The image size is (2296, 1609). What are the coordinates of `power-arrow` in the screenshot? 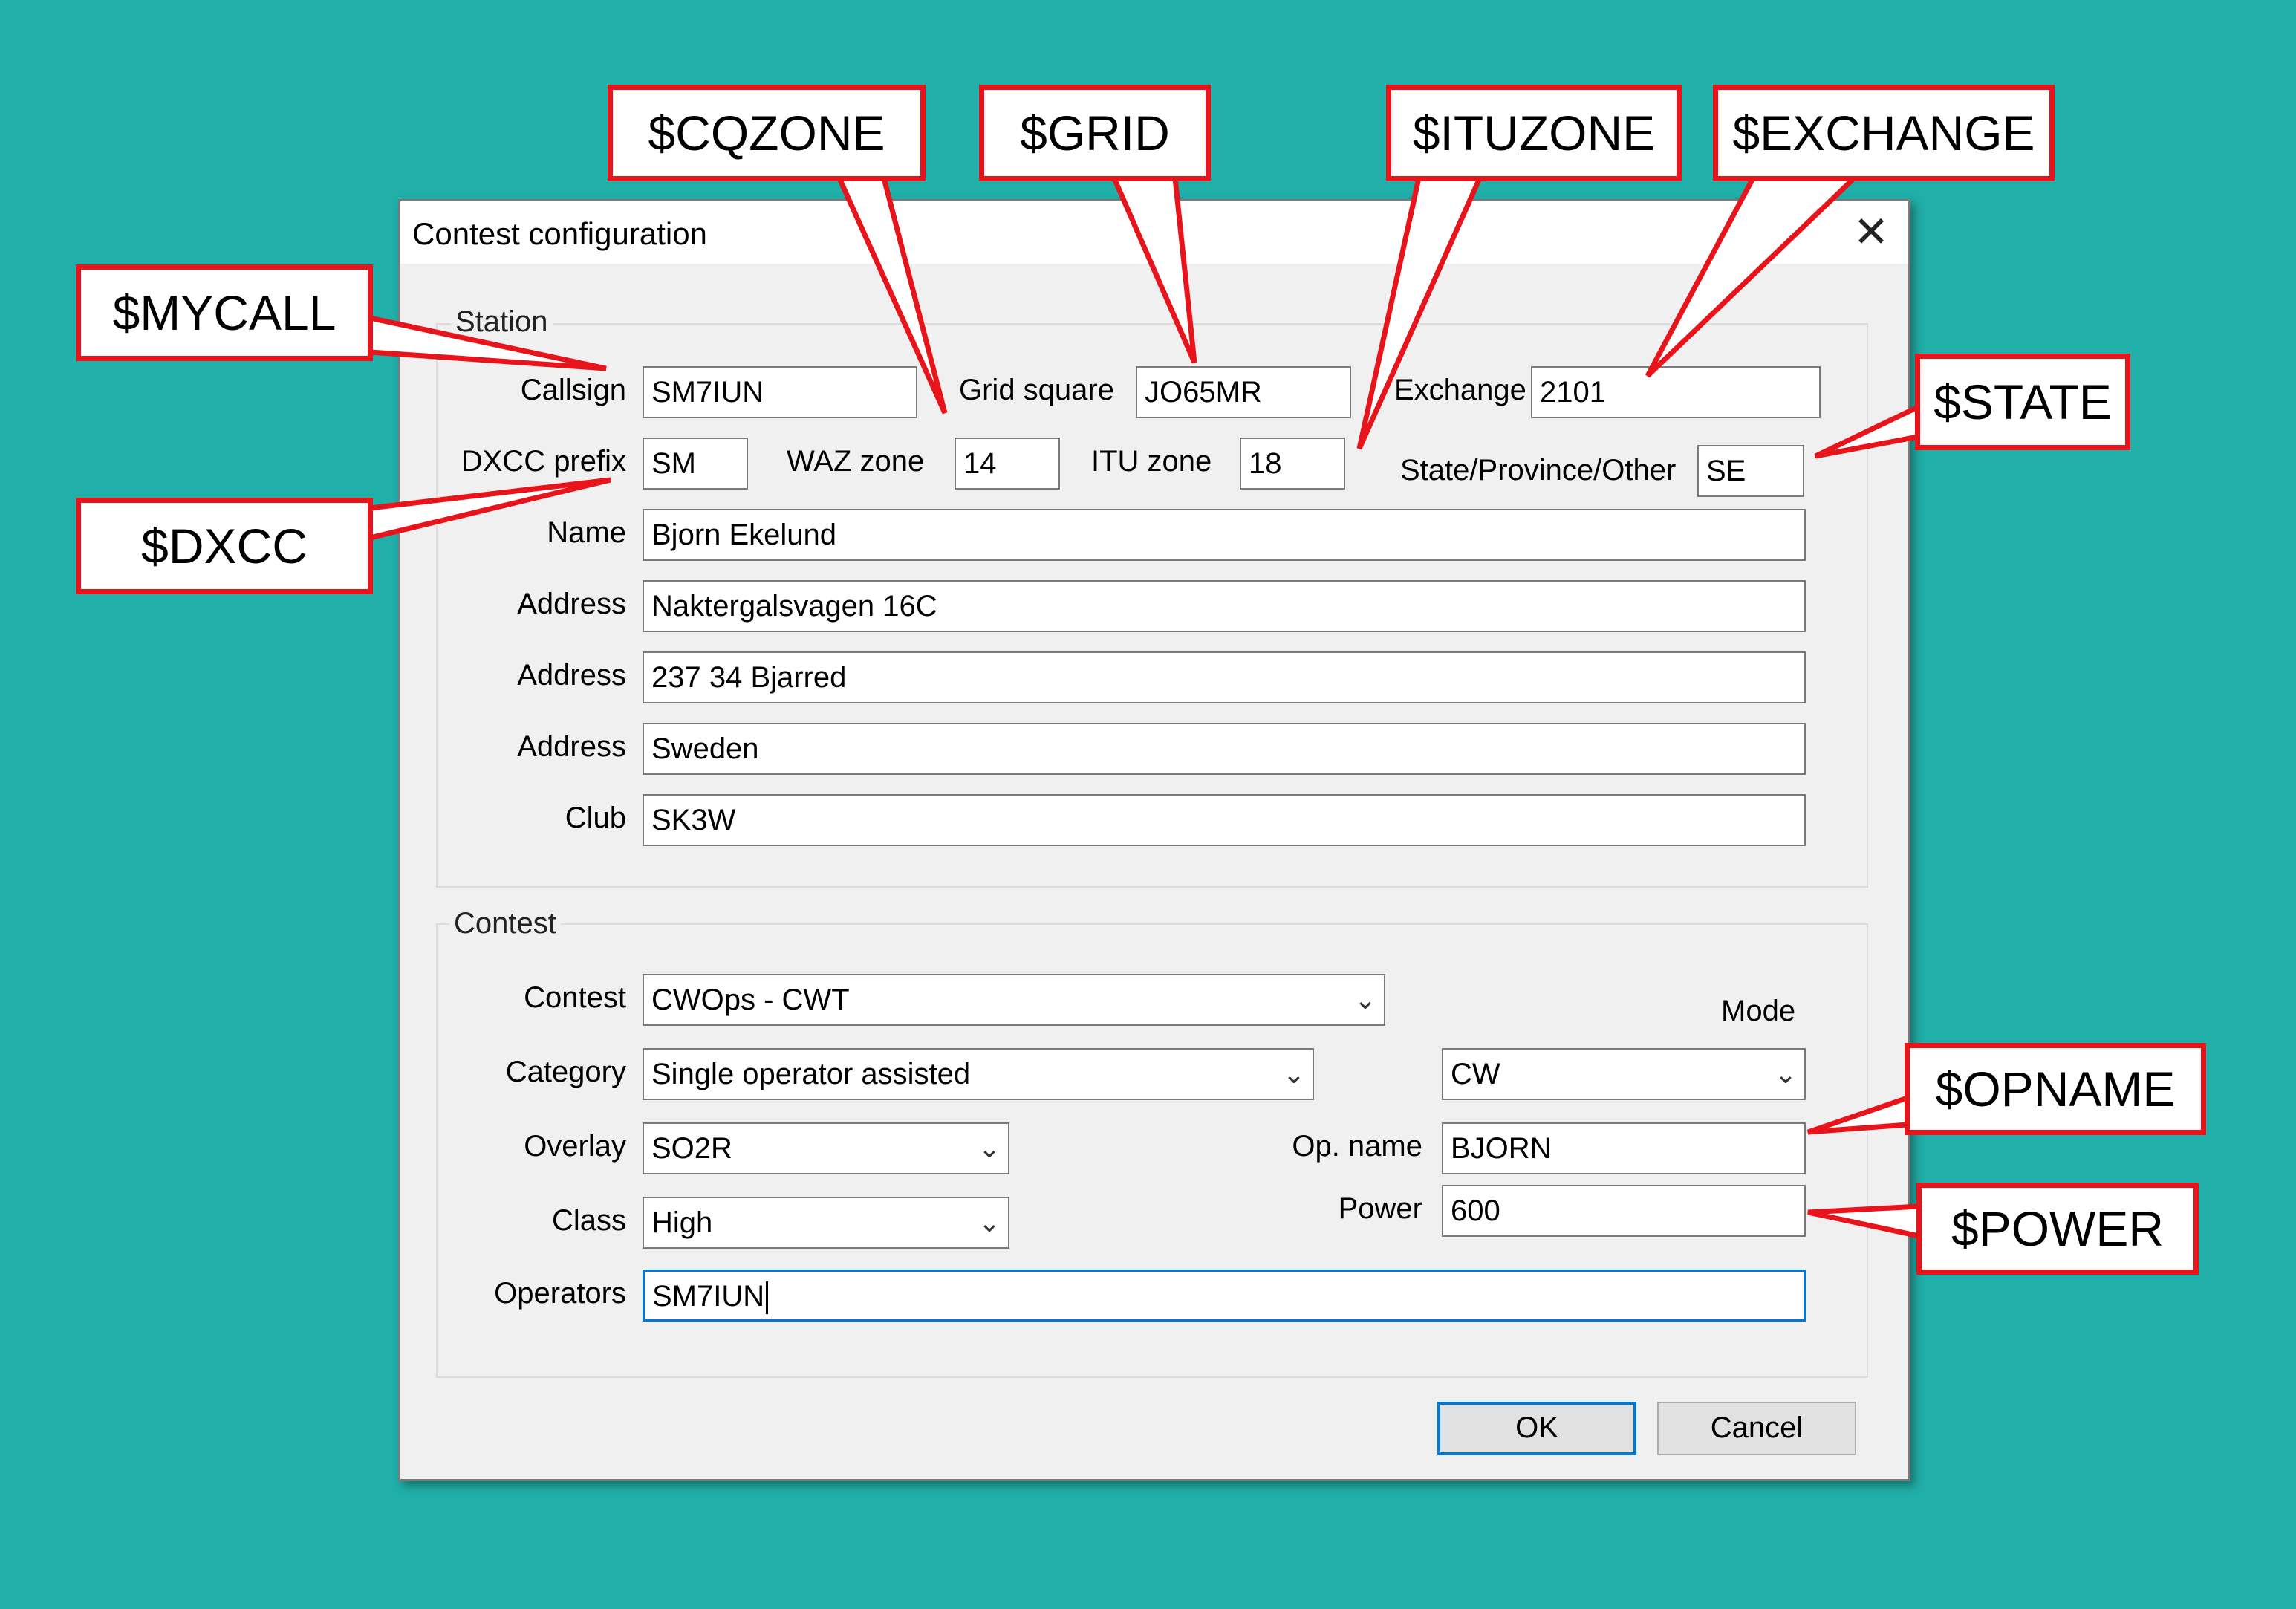 It's located at (1864, 1221).